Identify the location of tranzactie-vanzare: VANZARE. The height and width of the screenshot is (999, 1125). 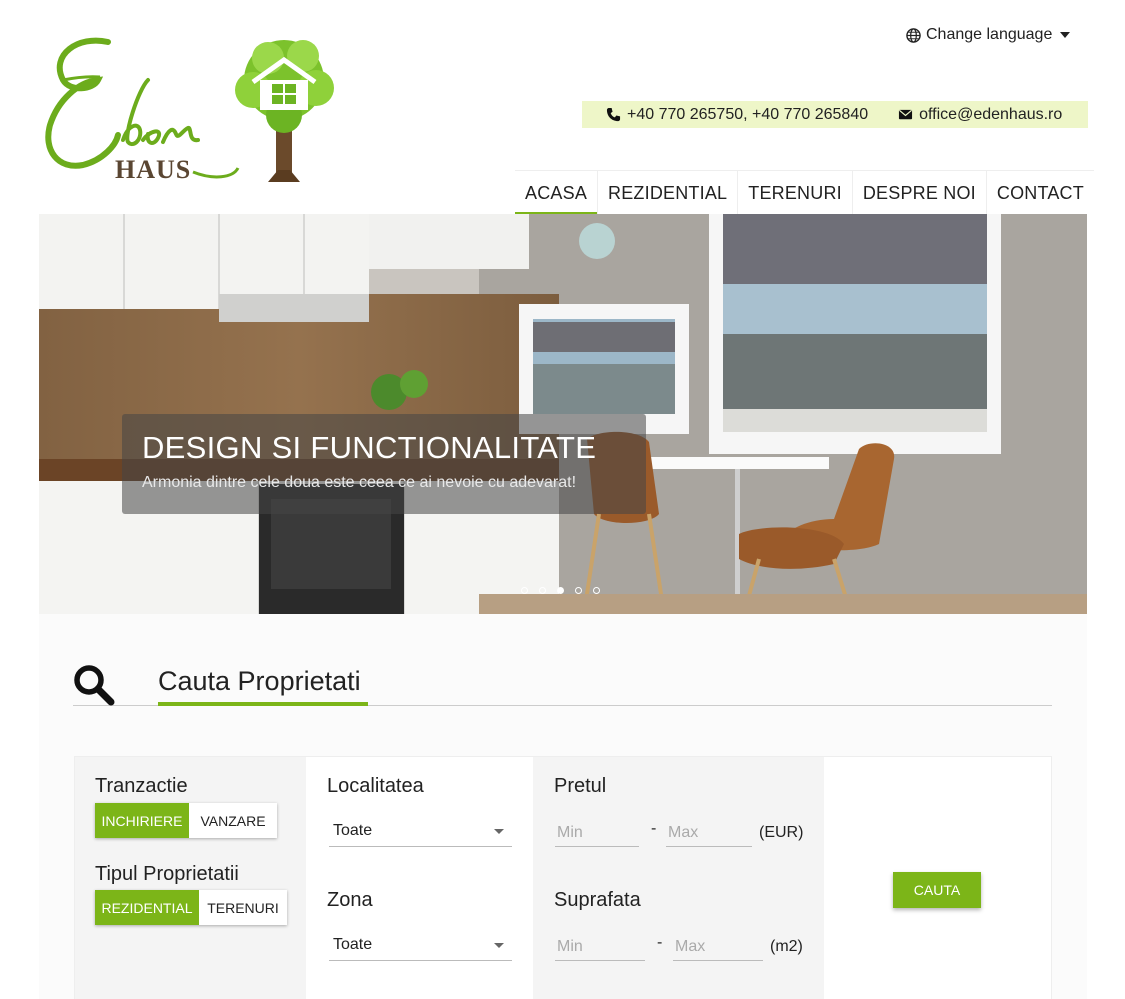
(233, 820).